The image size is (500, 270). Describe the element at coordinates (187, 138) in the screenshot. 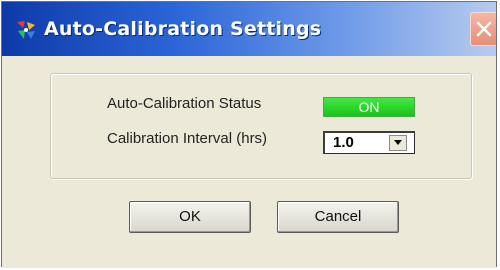

I see `interval-label: Calibration Interval (hrs)` at that location.